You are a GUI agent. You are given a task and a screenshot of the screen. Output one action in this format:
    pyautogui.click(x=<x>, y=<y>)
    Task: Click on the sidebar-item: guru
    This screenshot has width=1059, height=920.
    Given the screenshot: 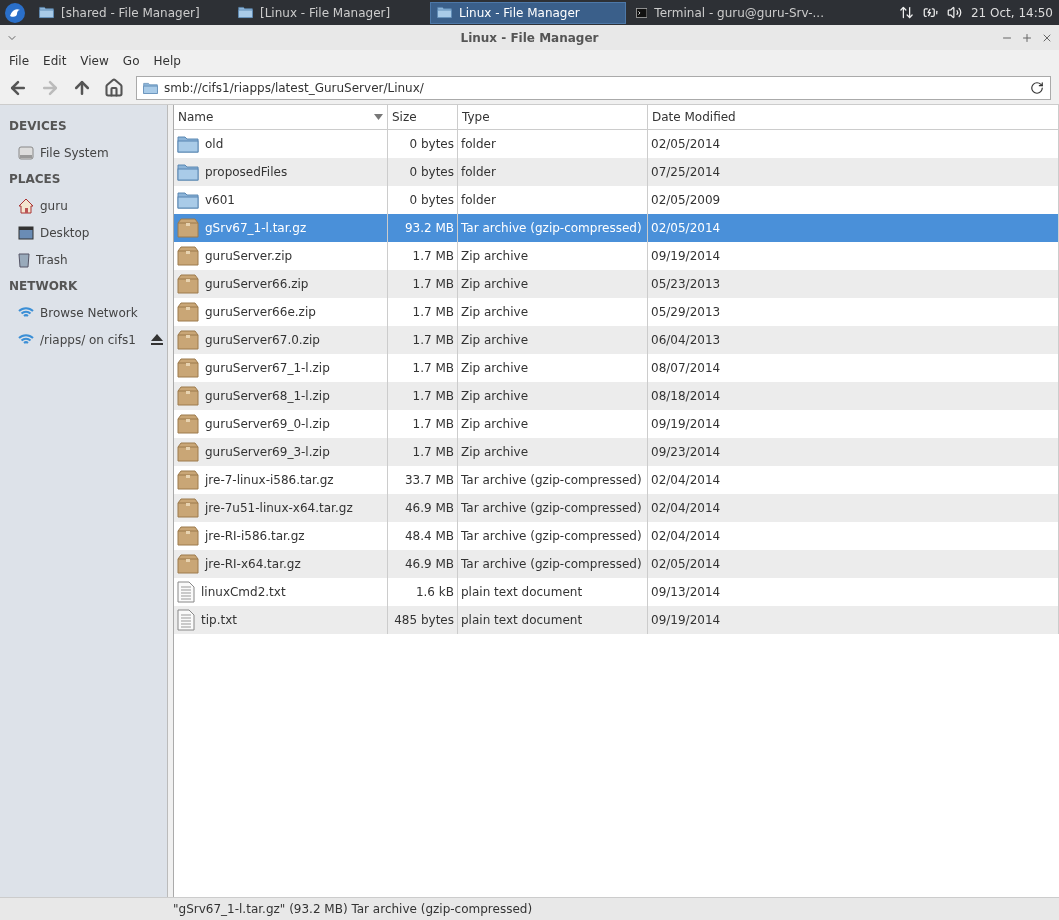 What is the action you would take?
    pyautogui.click(x=103, y=205)
    